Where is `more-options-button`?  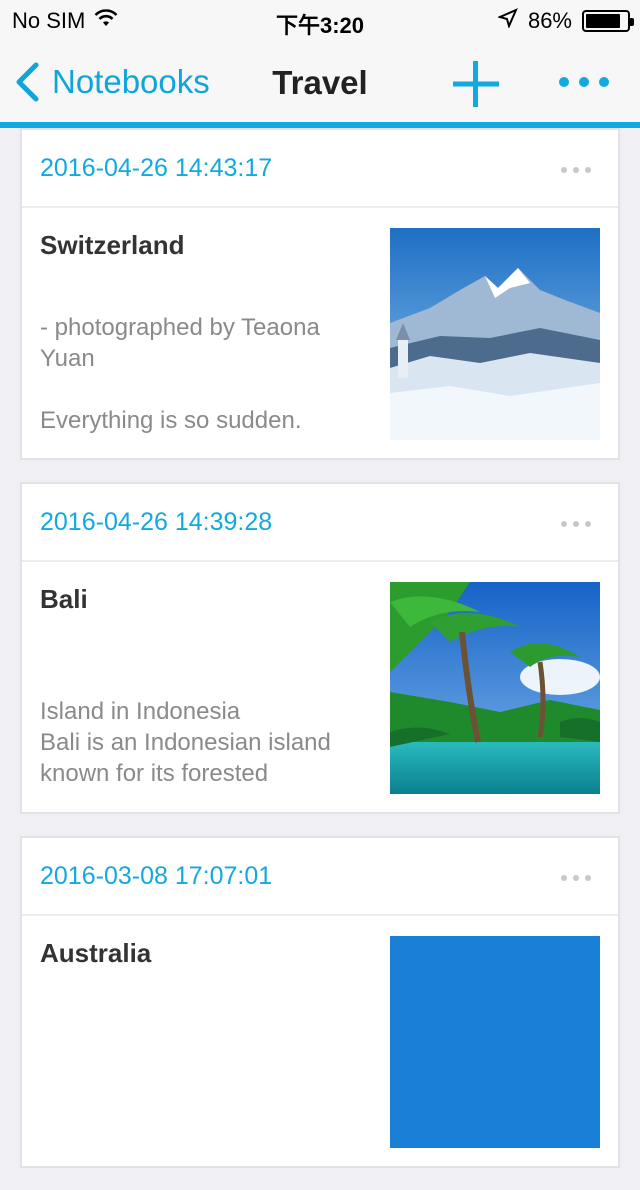 more-options-button is located at coordinates (584, 82).